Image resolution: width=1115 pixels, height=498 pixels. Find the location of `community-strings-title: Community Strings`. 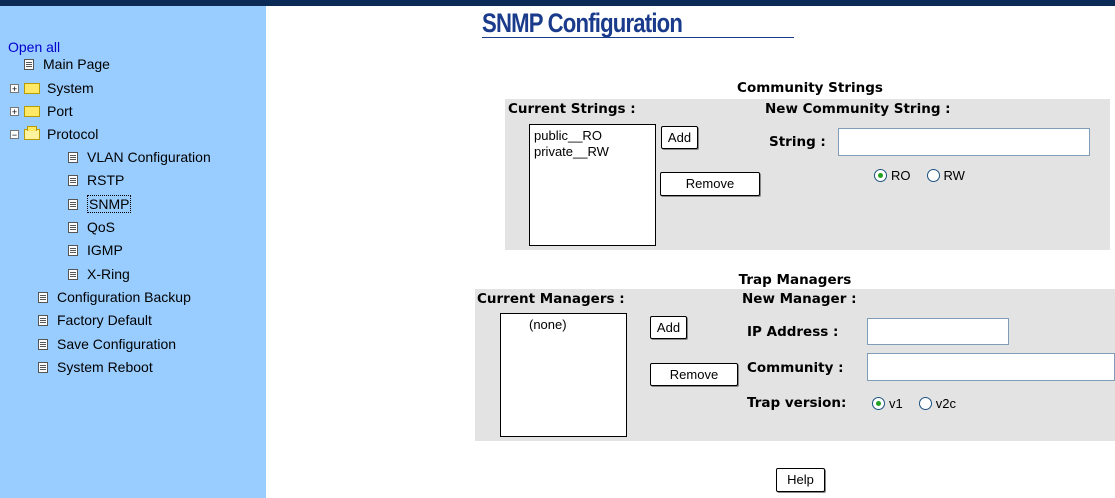

community-strings-title: Community Strings is located at coordinates (810, 88).